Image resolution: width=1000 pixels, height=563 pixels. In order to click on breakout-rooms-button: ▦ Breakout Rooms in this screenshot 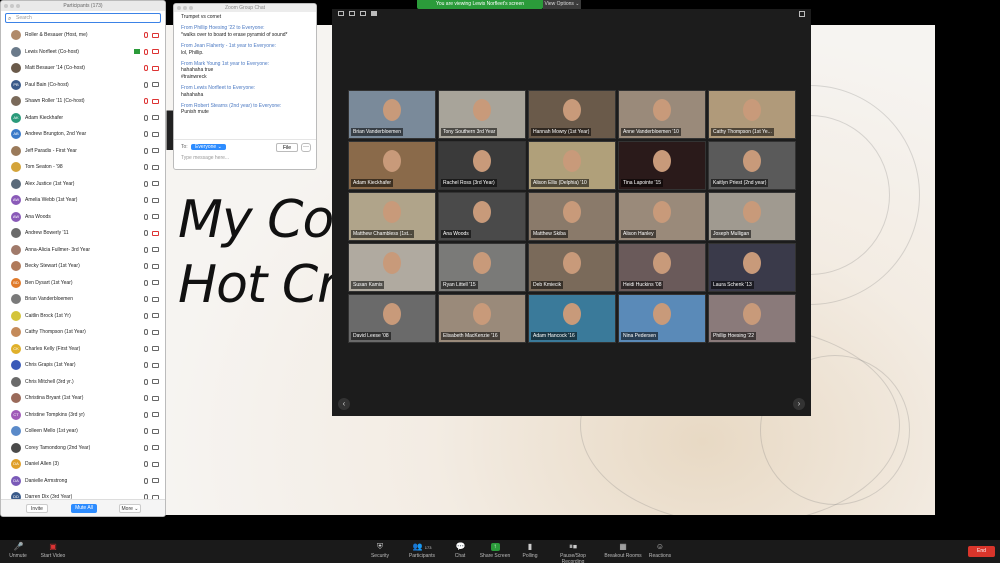, I will do `click(623, 551)`.